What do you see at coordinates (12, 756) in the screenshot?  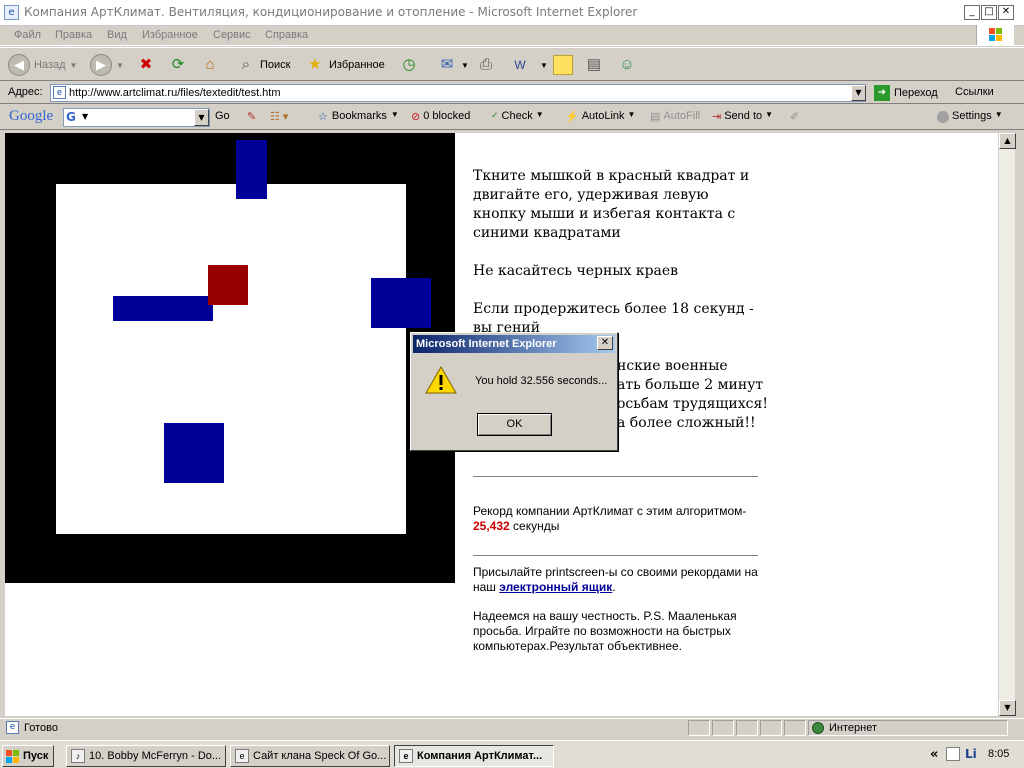 I see `windows-flag-icon` at bounding box center [12, 756].